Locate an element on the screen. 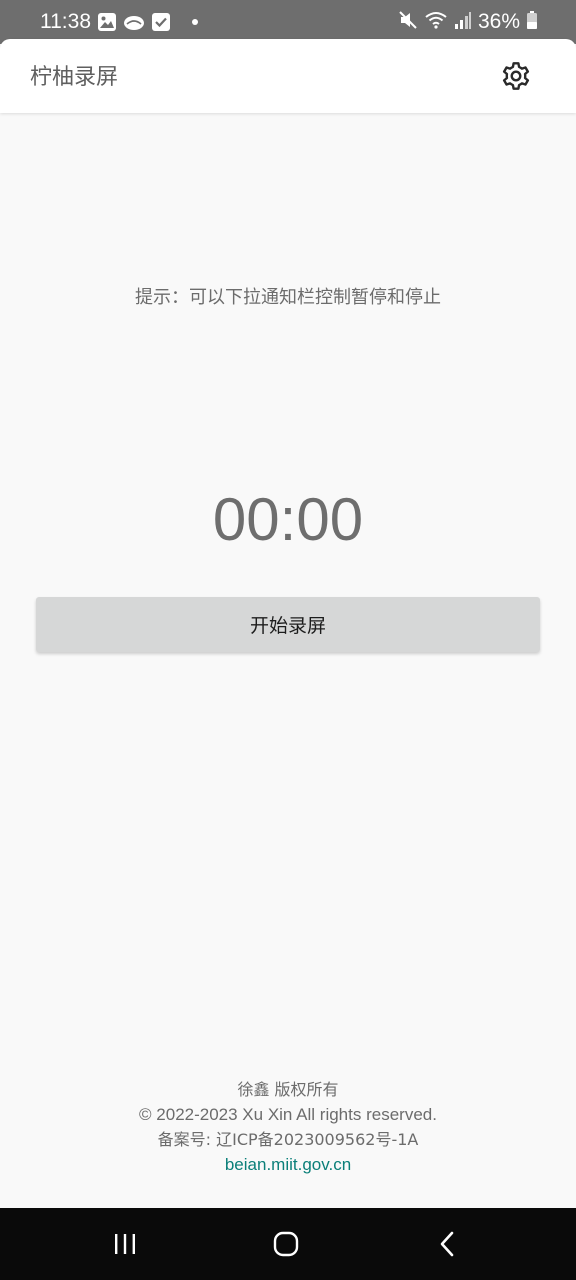 The image size is (576, 1280). battery-icon is located at coordinates (532, 22).